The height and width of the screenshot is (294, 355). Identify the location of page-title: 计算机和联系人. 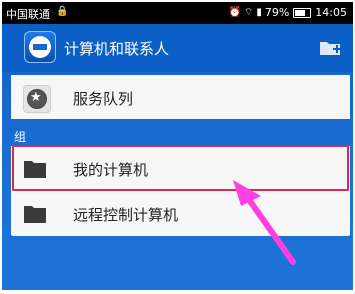
(117, 49).